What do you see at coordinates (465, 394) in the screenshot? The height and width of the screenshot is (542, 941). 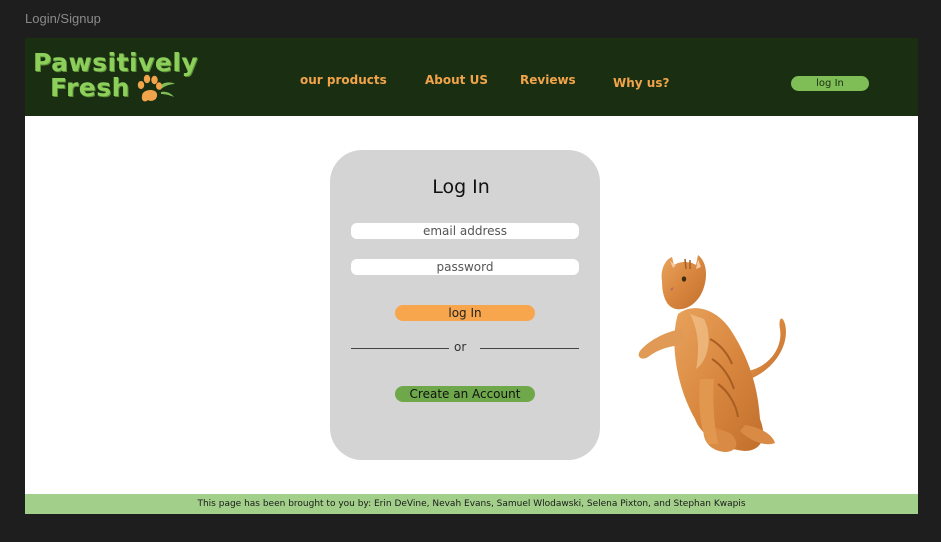 I see `create-account-button: Create an Account` at bounding box center [465, 394].